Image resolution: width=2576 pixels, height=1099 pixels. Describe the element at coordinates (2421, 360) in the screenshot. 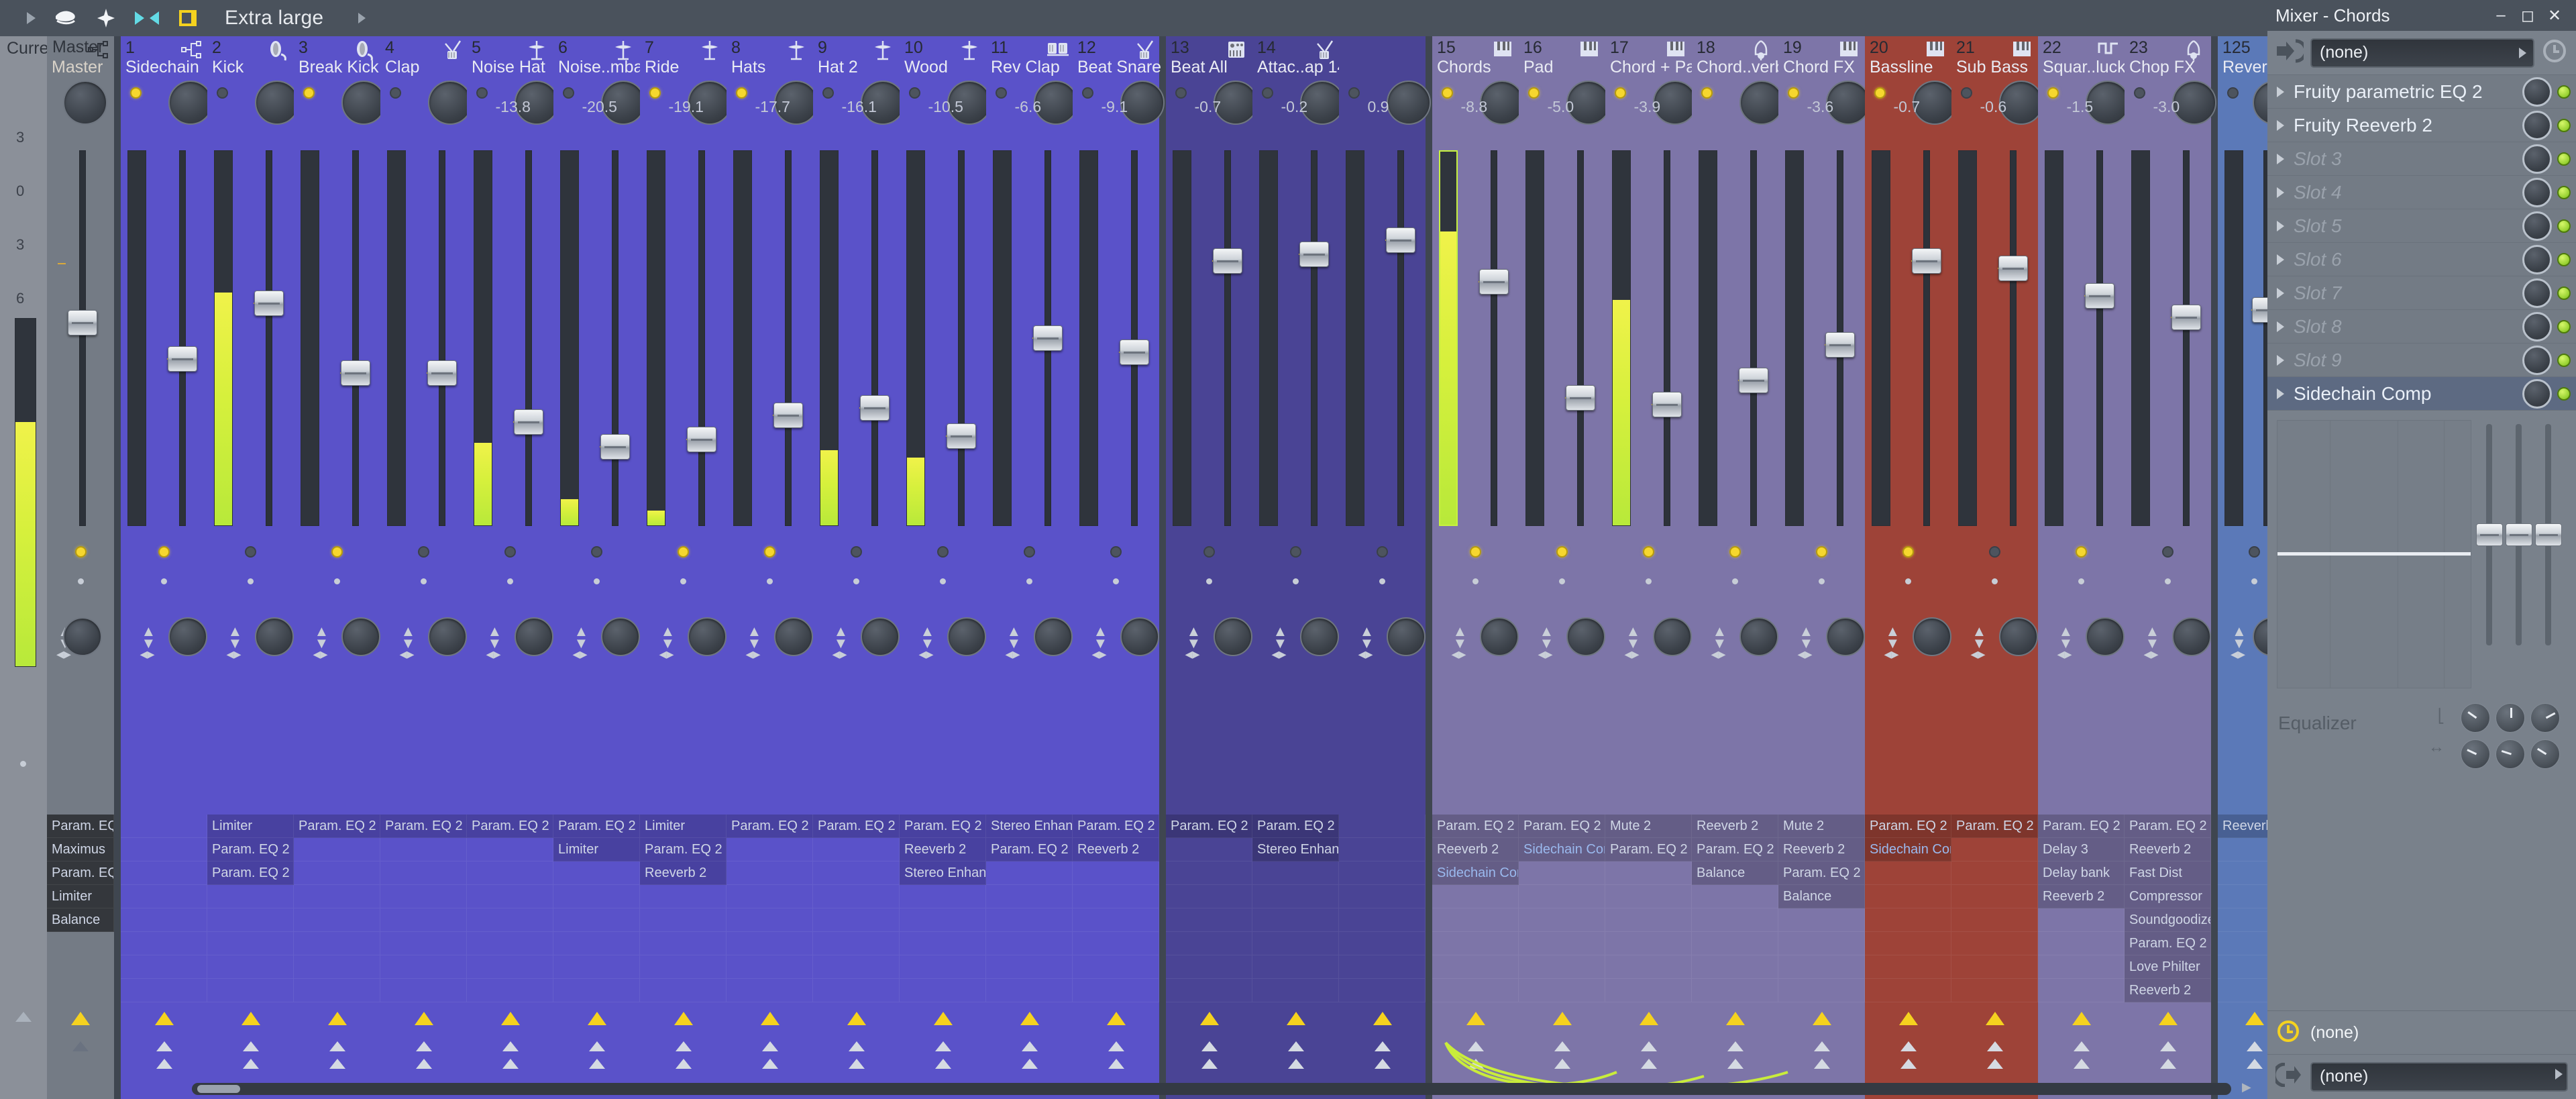

I see `effect-slot-9: Slot 9` at that location.